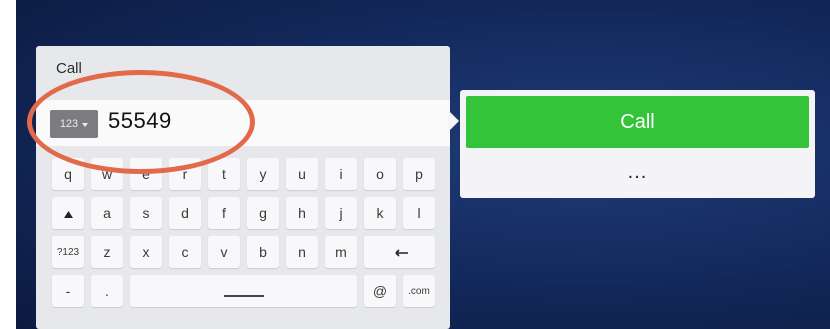 This screenshot has width=830, height=329. I want to click on key-h: h, so click(302, 213).